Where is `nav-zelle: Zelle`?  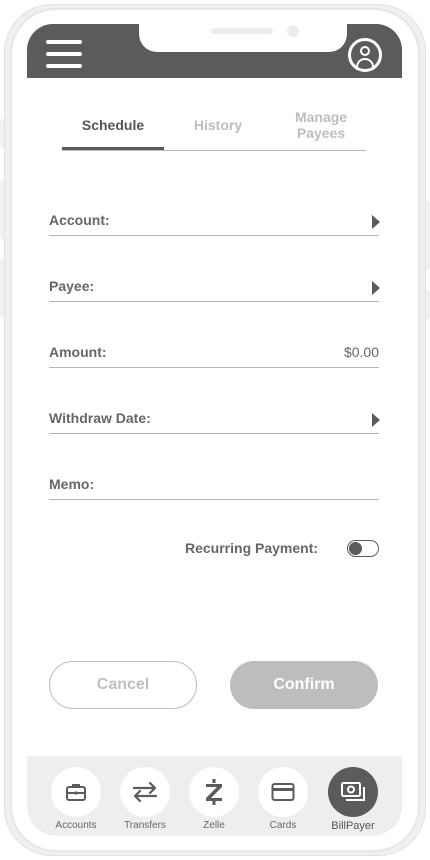 nav-zelle: Zelle is located at coordinates (214, 796).